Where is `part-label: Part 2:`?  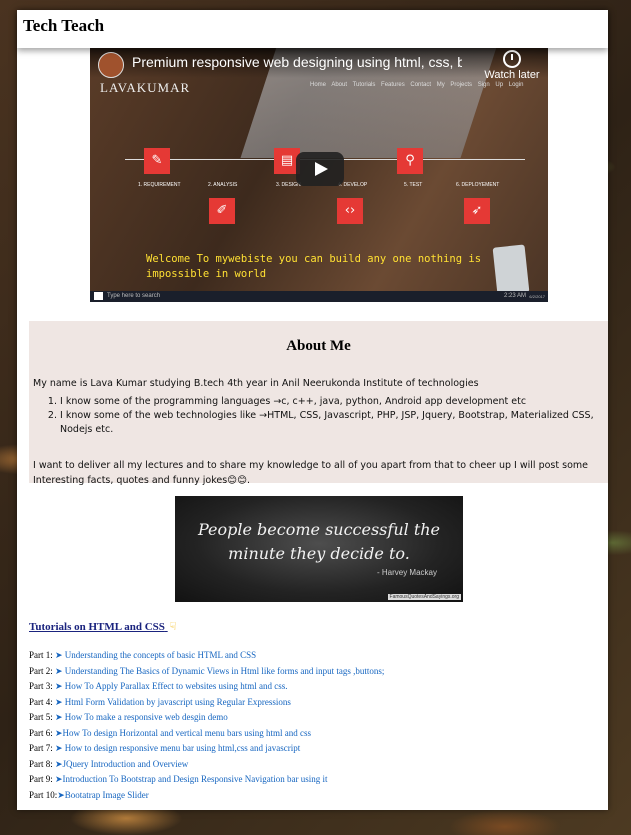 part-label: Part 2: is located at coordinates (41, 670).